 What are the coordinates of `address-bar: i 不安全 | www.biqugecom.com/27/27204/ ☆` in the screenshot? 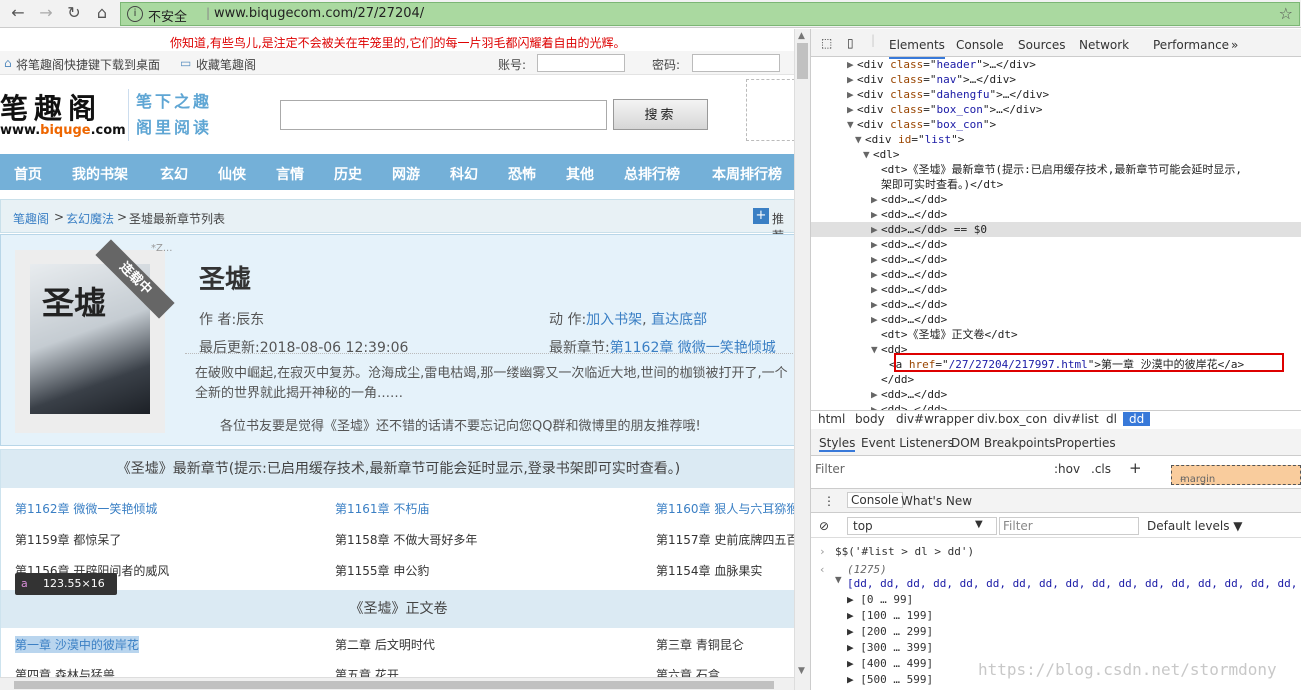 It's located at (710, 14).